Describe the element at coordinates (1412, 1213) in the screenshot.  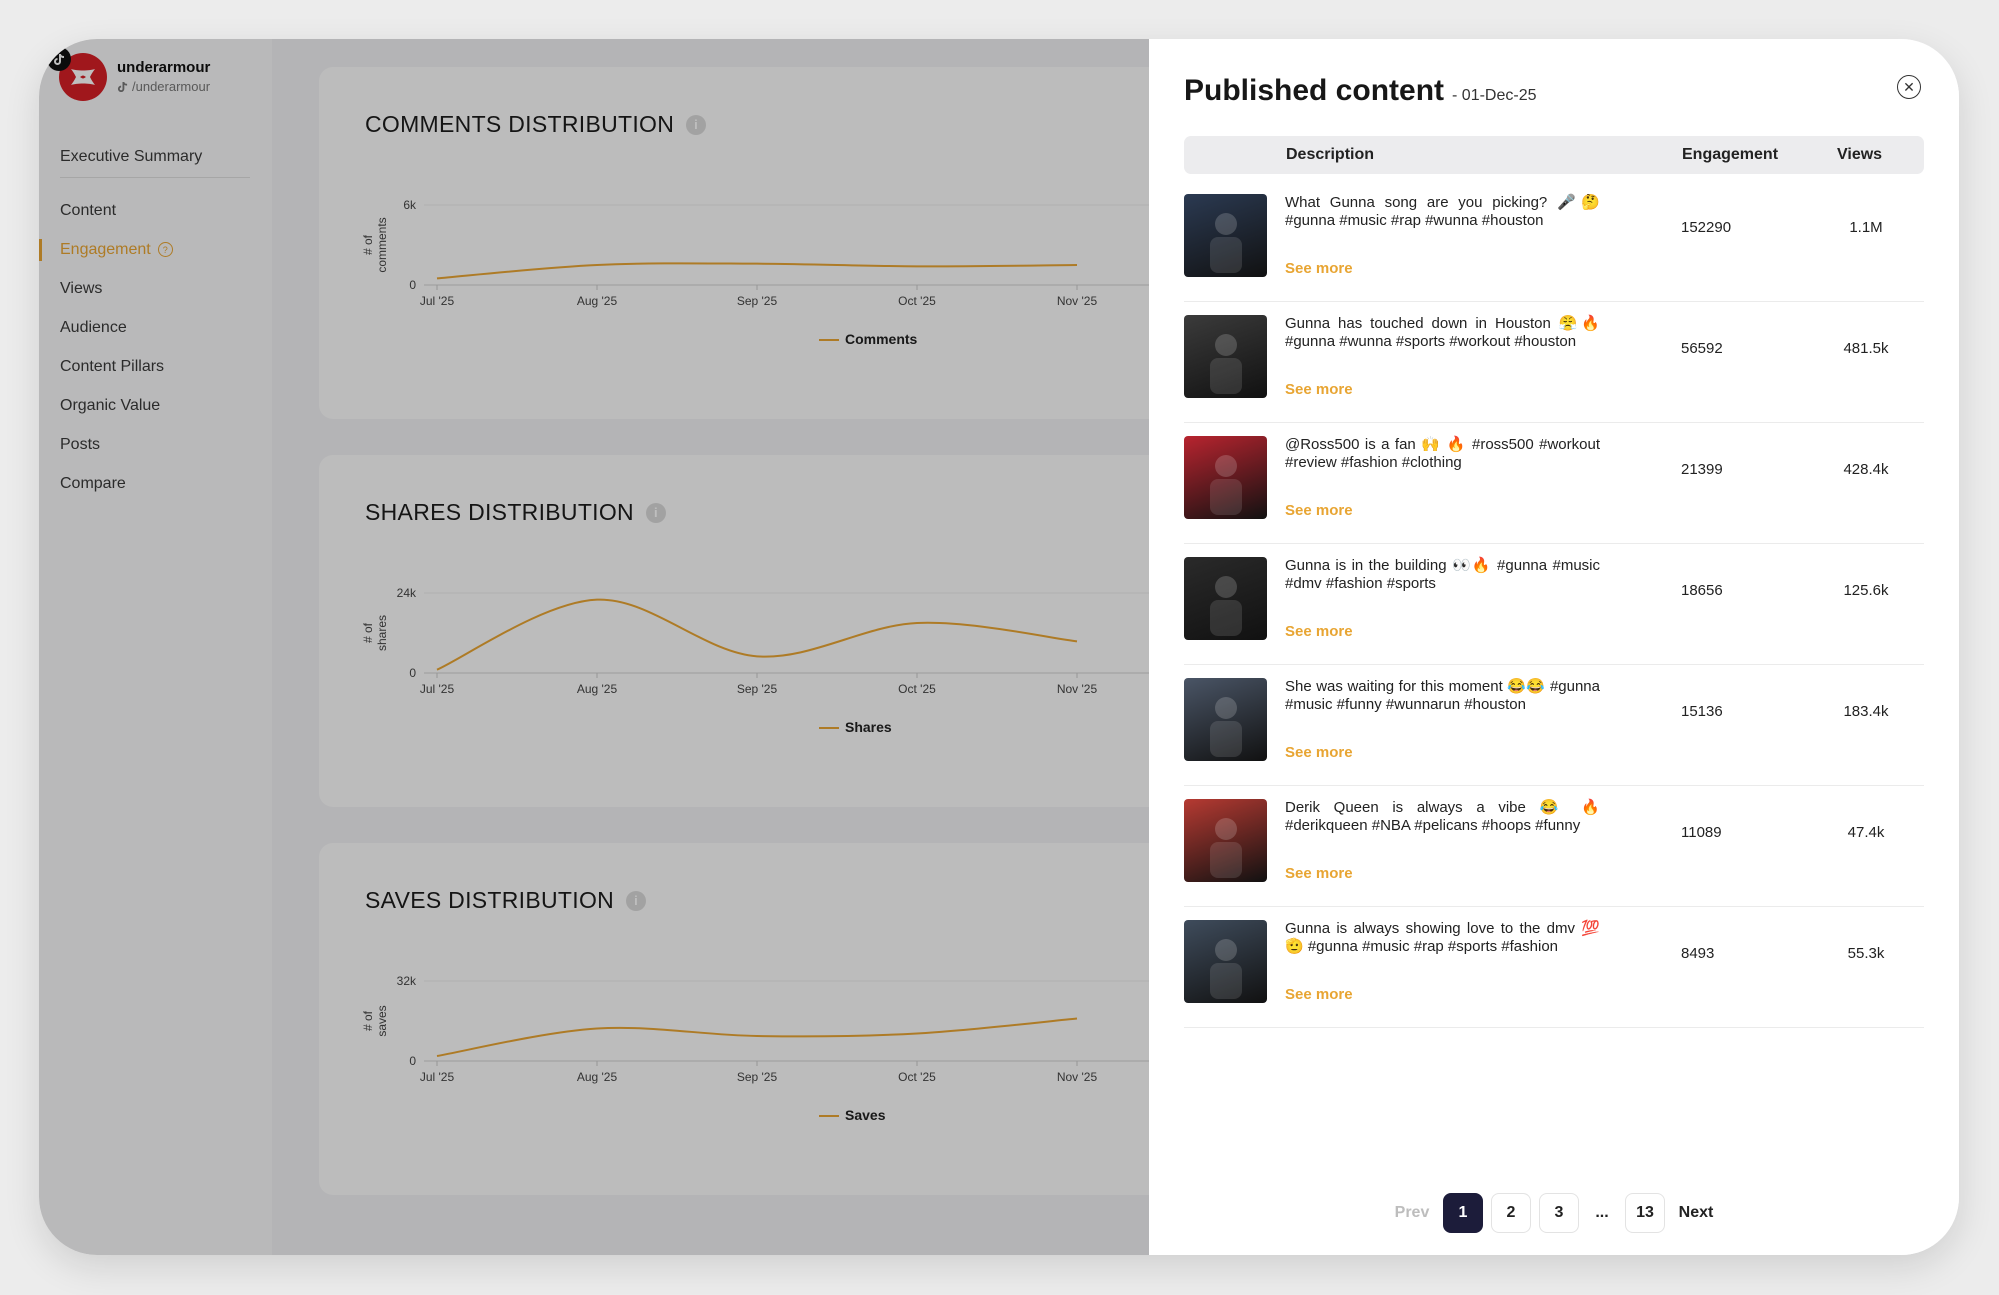
I see `pagination-prev: Prev` at that location.